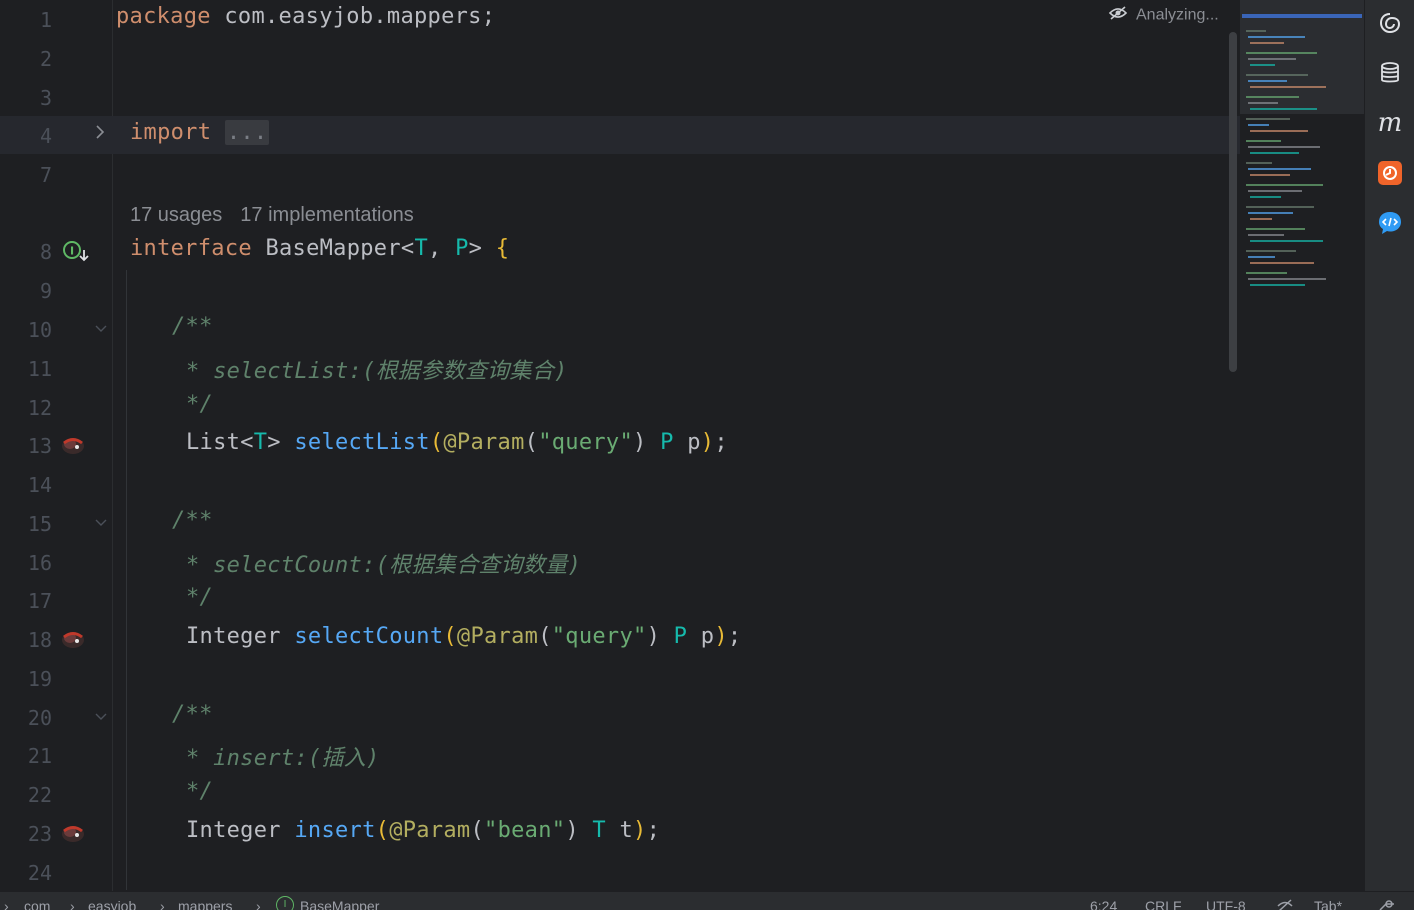  I want to click on code-line: 3, so click(620, 97).